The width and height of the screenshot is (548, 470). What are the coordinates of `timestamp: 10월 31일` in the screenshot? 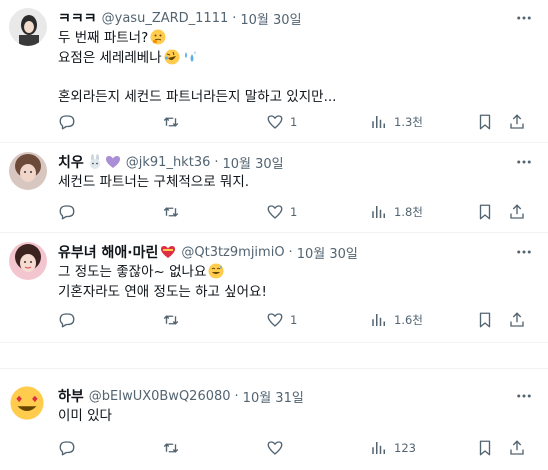 It's located at (273, 396).